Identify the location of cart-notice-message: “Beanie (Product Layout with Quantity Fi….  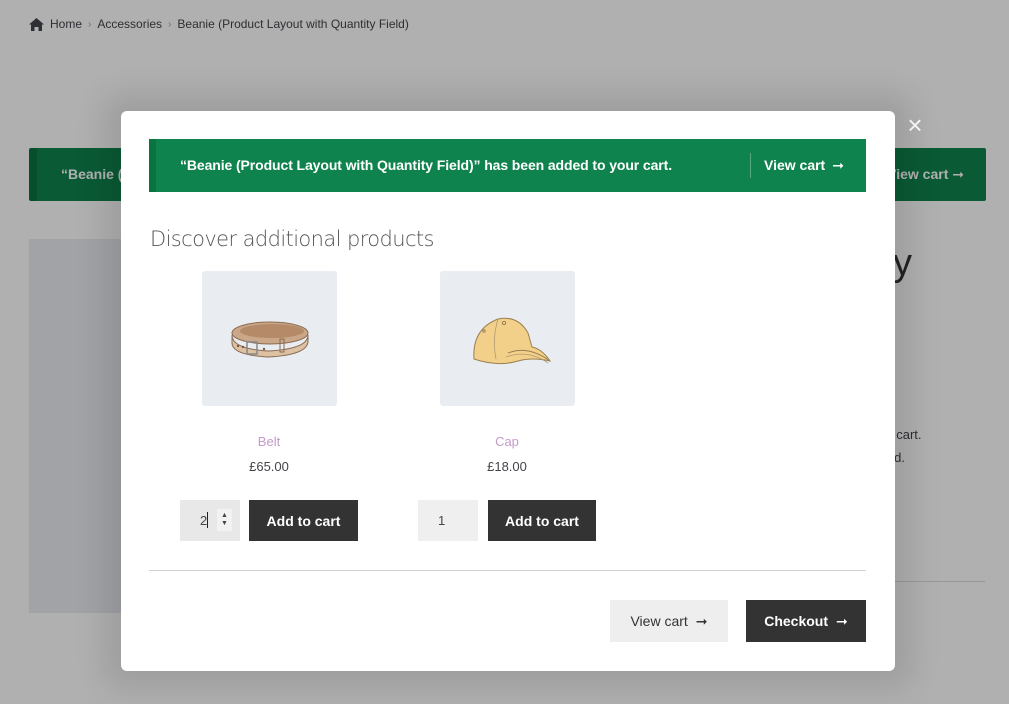
(426, 165).